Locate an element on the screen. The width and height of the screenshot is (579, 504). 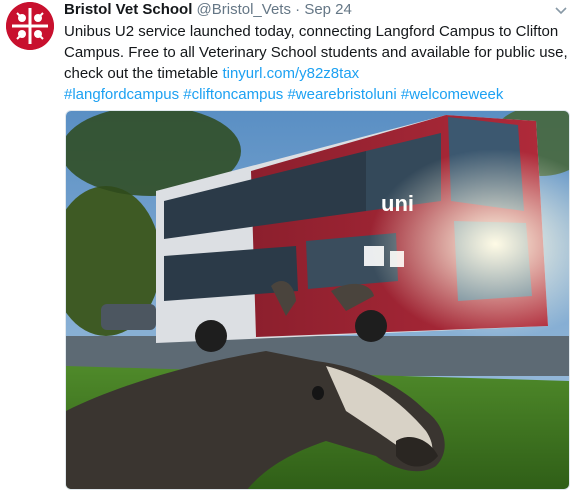
timetable-link: tinyurl.com/y82z8tax is located at coordinates (290, 73).